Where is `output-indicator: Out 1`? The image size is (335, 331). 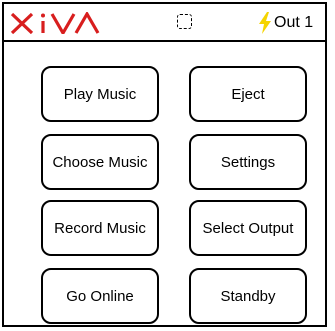
output-indicator: Out 1 is located at coordinates (285, 23).